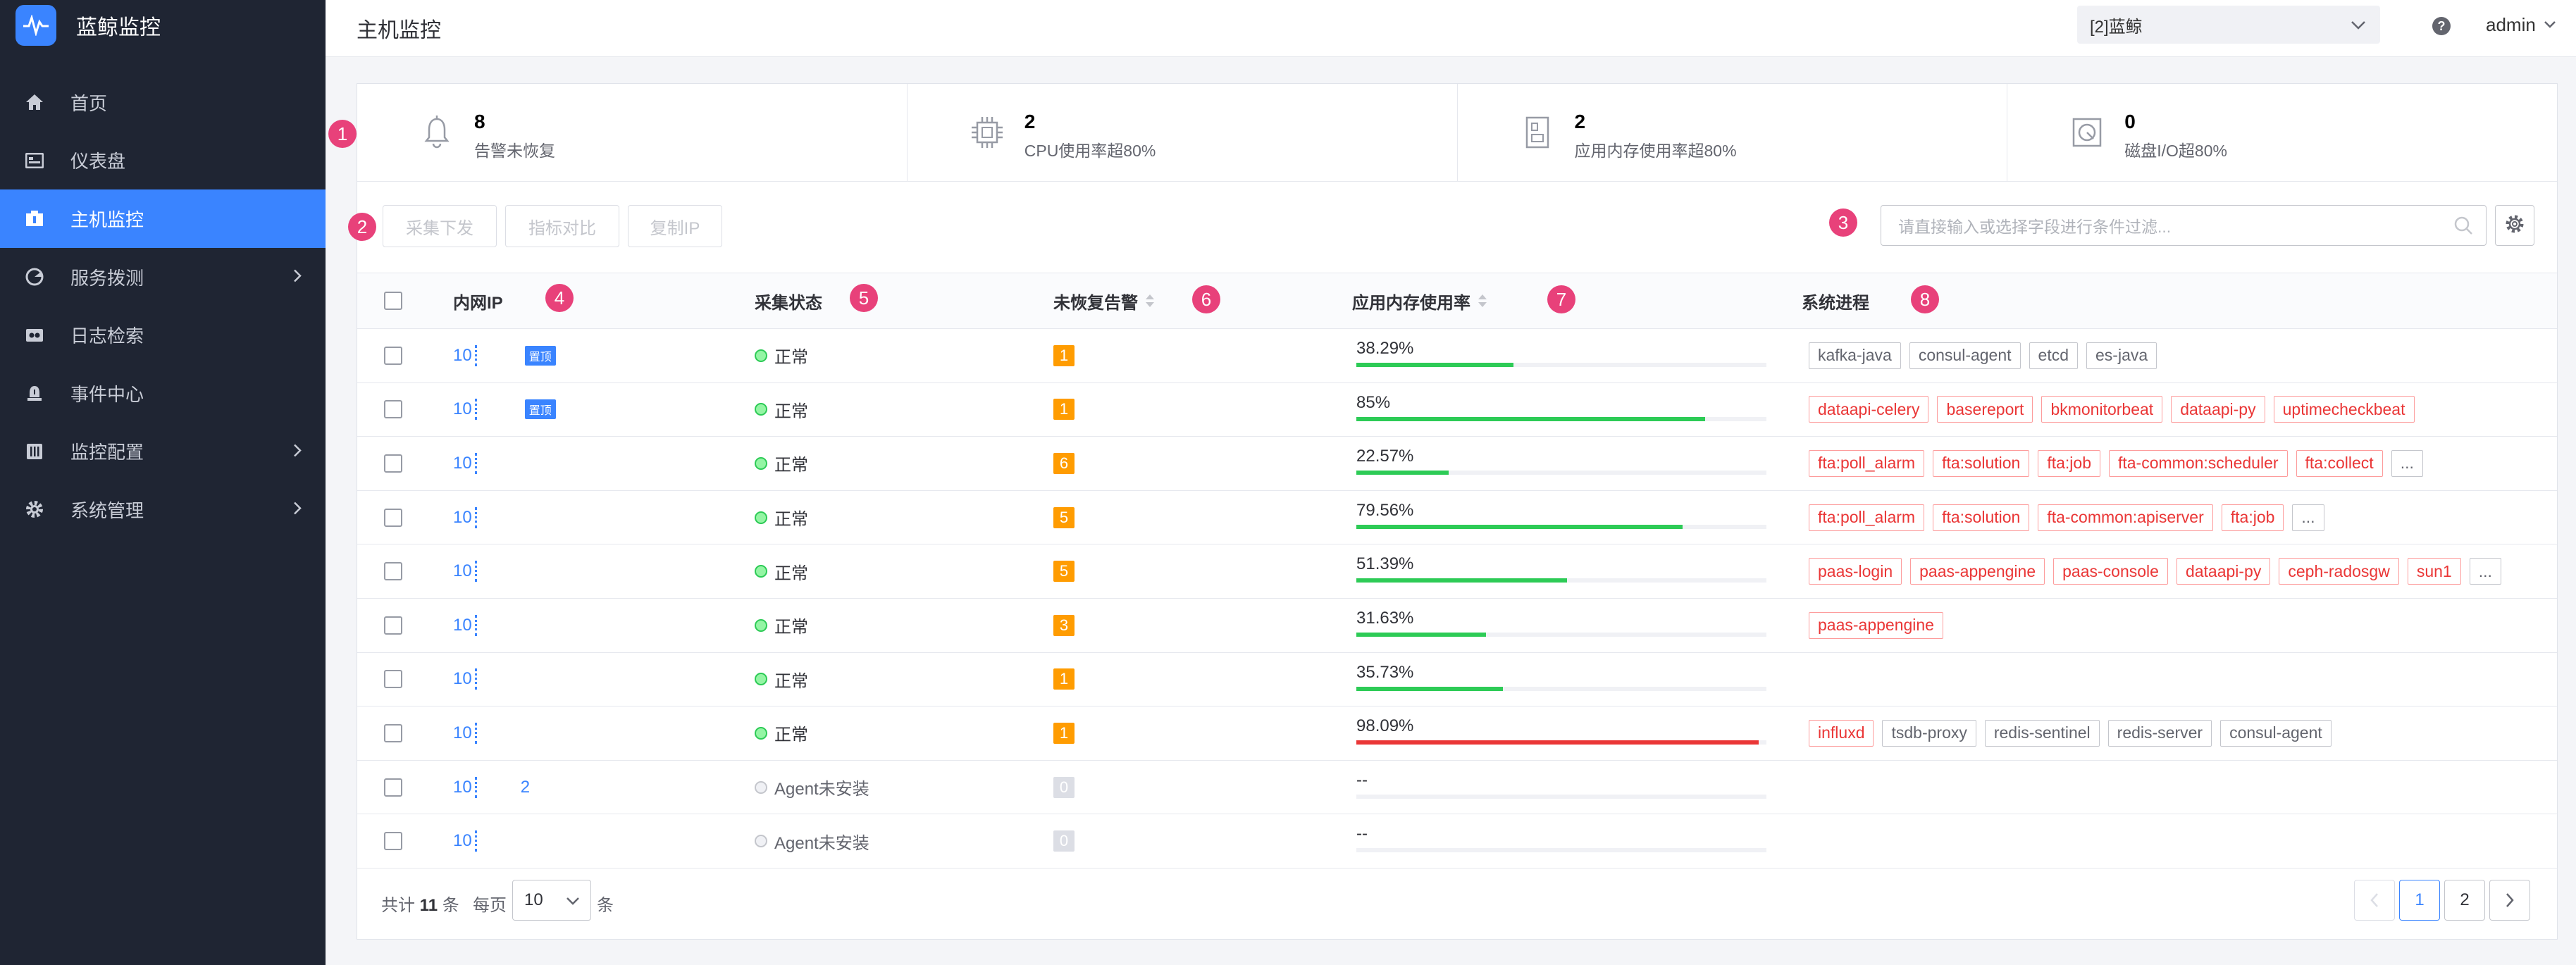 This screenshot has height=965, width=2576. Describe the element at coordinates (2509, 900) in the screenshot. I see `next-page-button` at that location.